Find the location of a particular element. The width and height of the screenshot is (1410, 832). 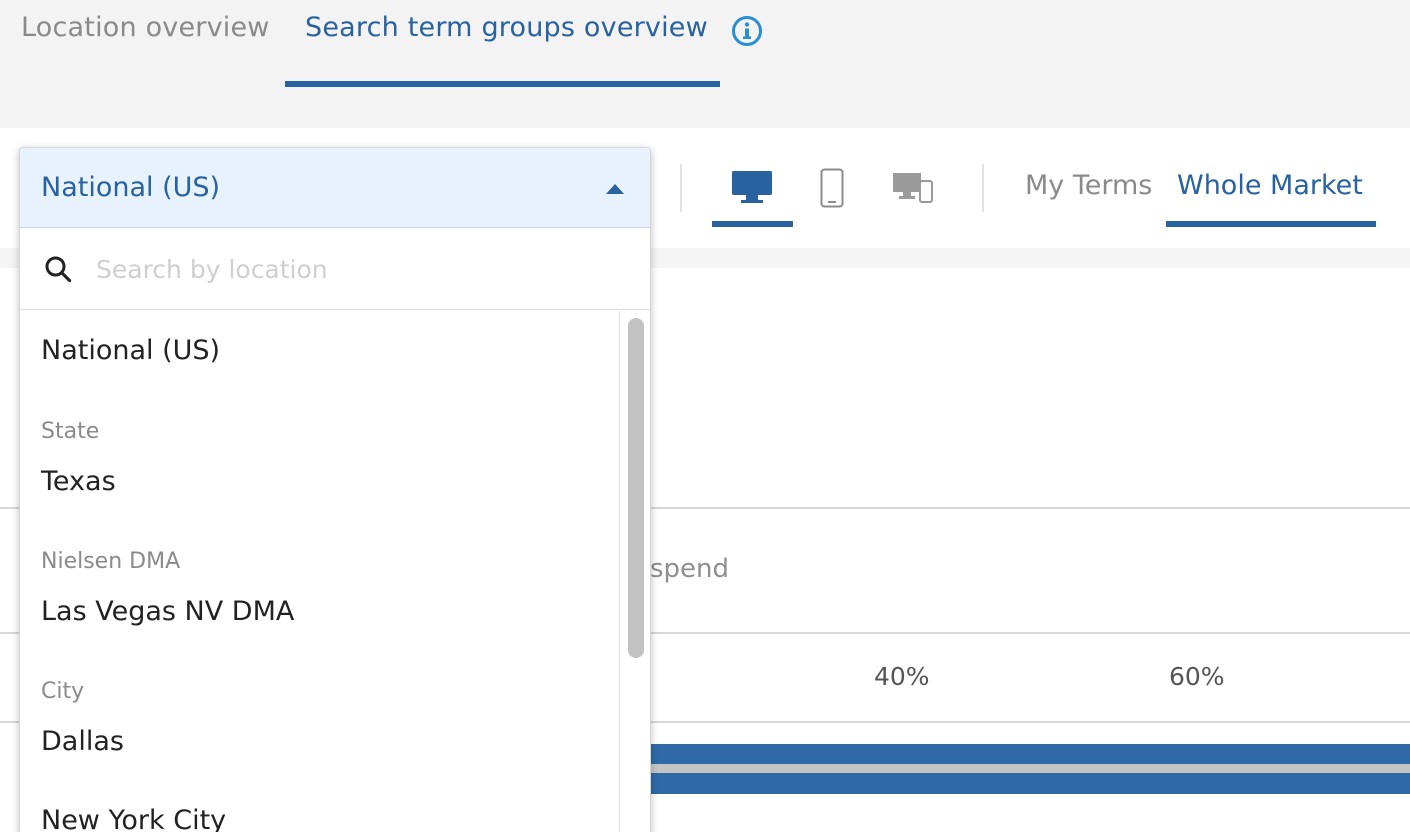

caret-up-icon is located at coordinates (615, 189).